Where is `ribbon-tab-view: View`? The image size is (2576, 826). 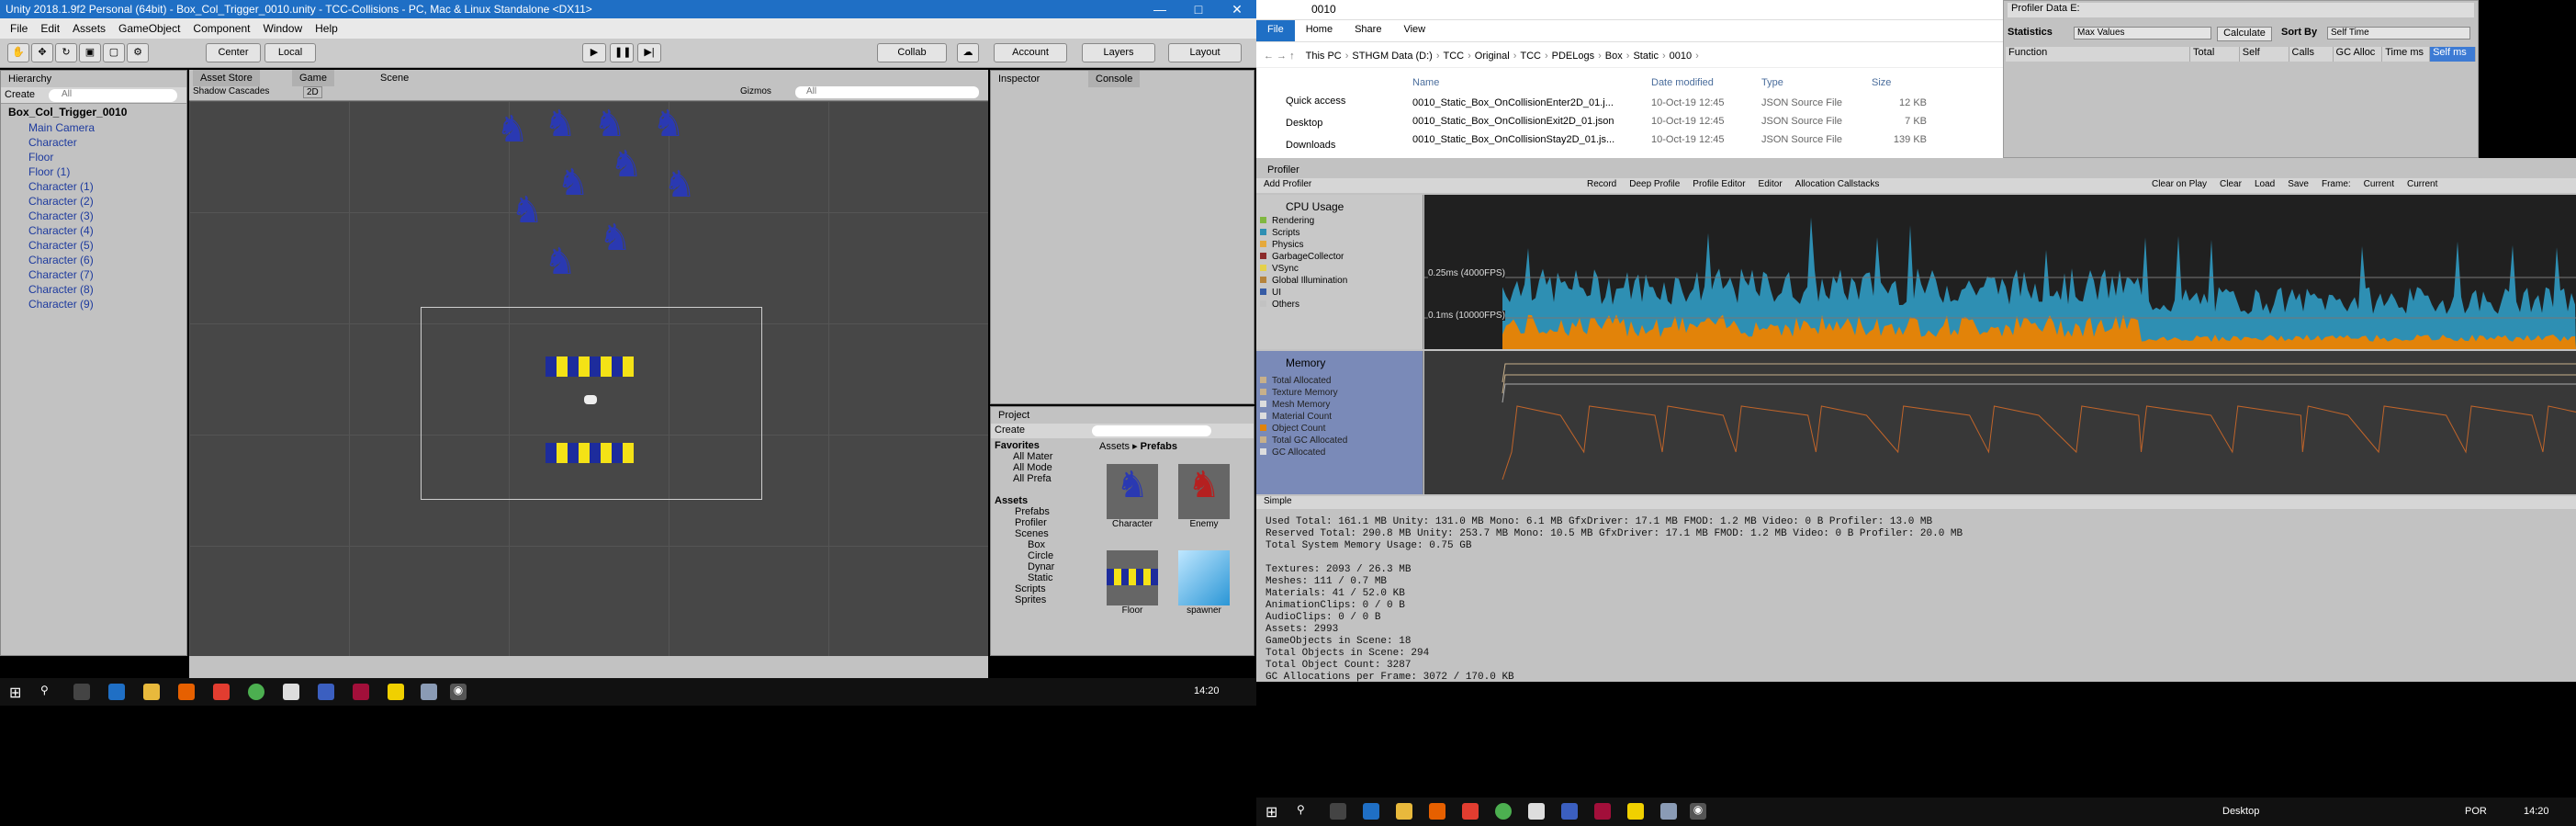 ribbon-tab-view: View is located at coordinates (1414, 30).